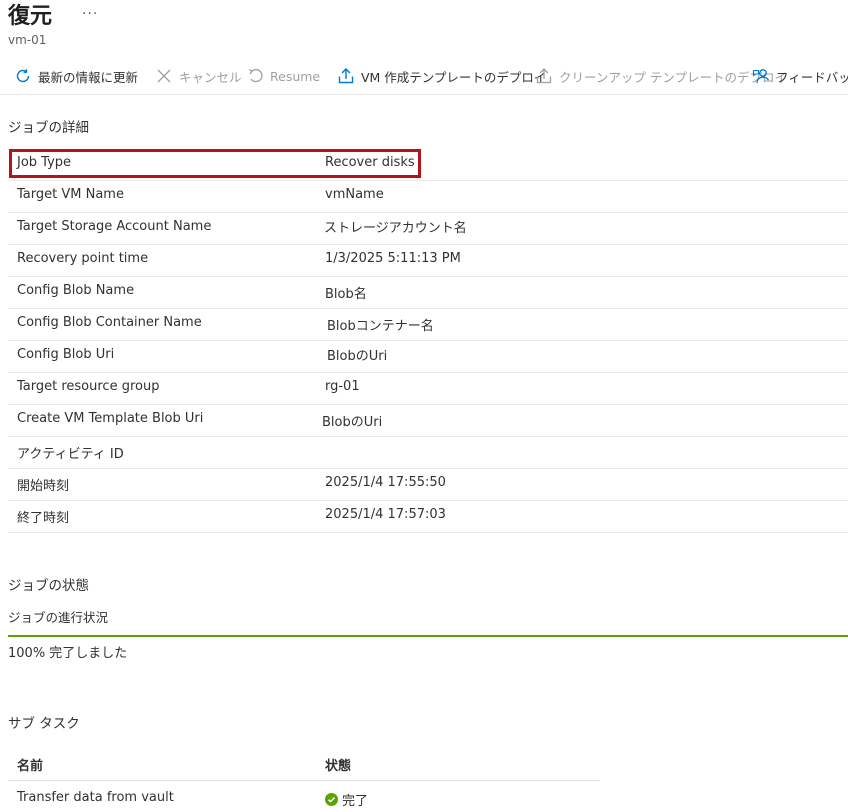 Image resolution: width=848 pixels, height=812 pixels. I want to click on detail-key: Create VM Template Blob Uri, so click(110, 418).